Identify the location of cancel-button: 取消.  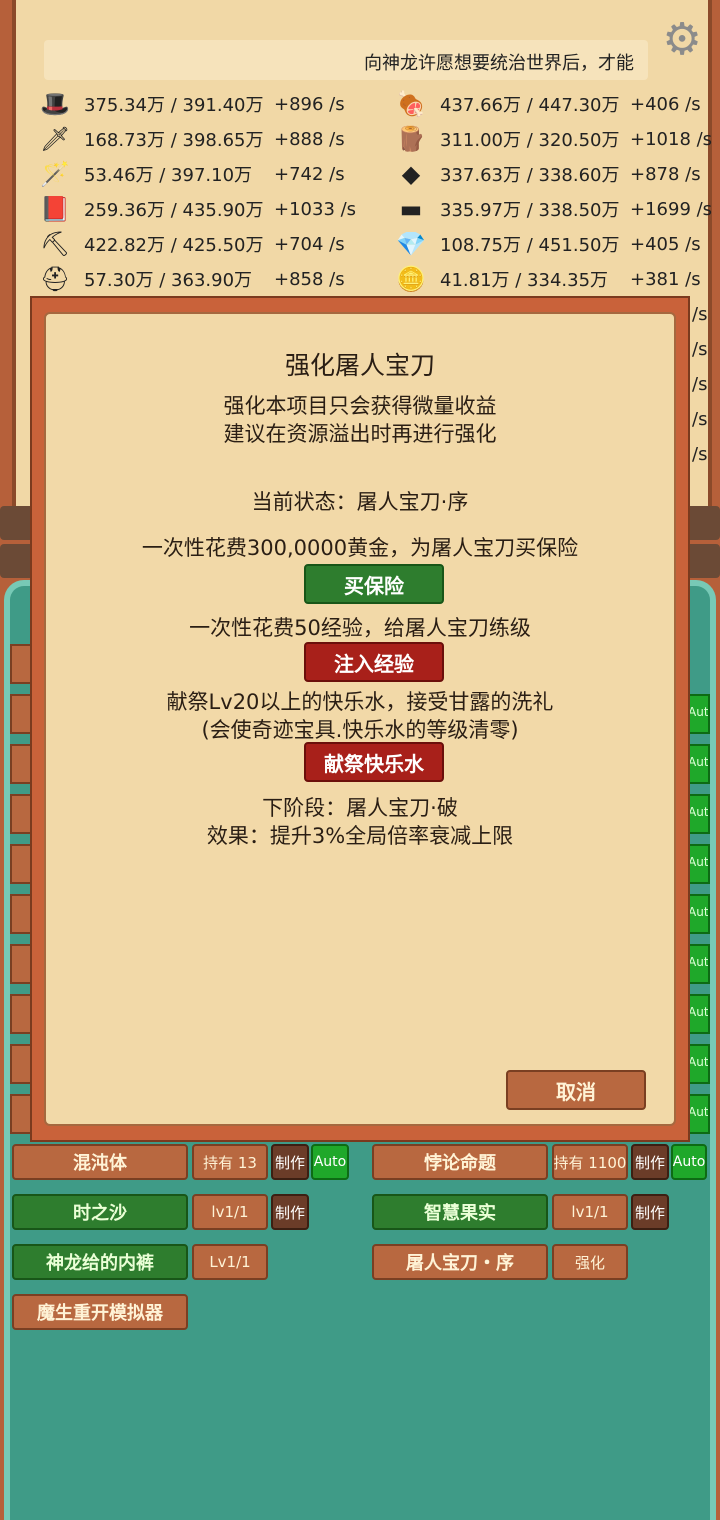
(576, 1090).